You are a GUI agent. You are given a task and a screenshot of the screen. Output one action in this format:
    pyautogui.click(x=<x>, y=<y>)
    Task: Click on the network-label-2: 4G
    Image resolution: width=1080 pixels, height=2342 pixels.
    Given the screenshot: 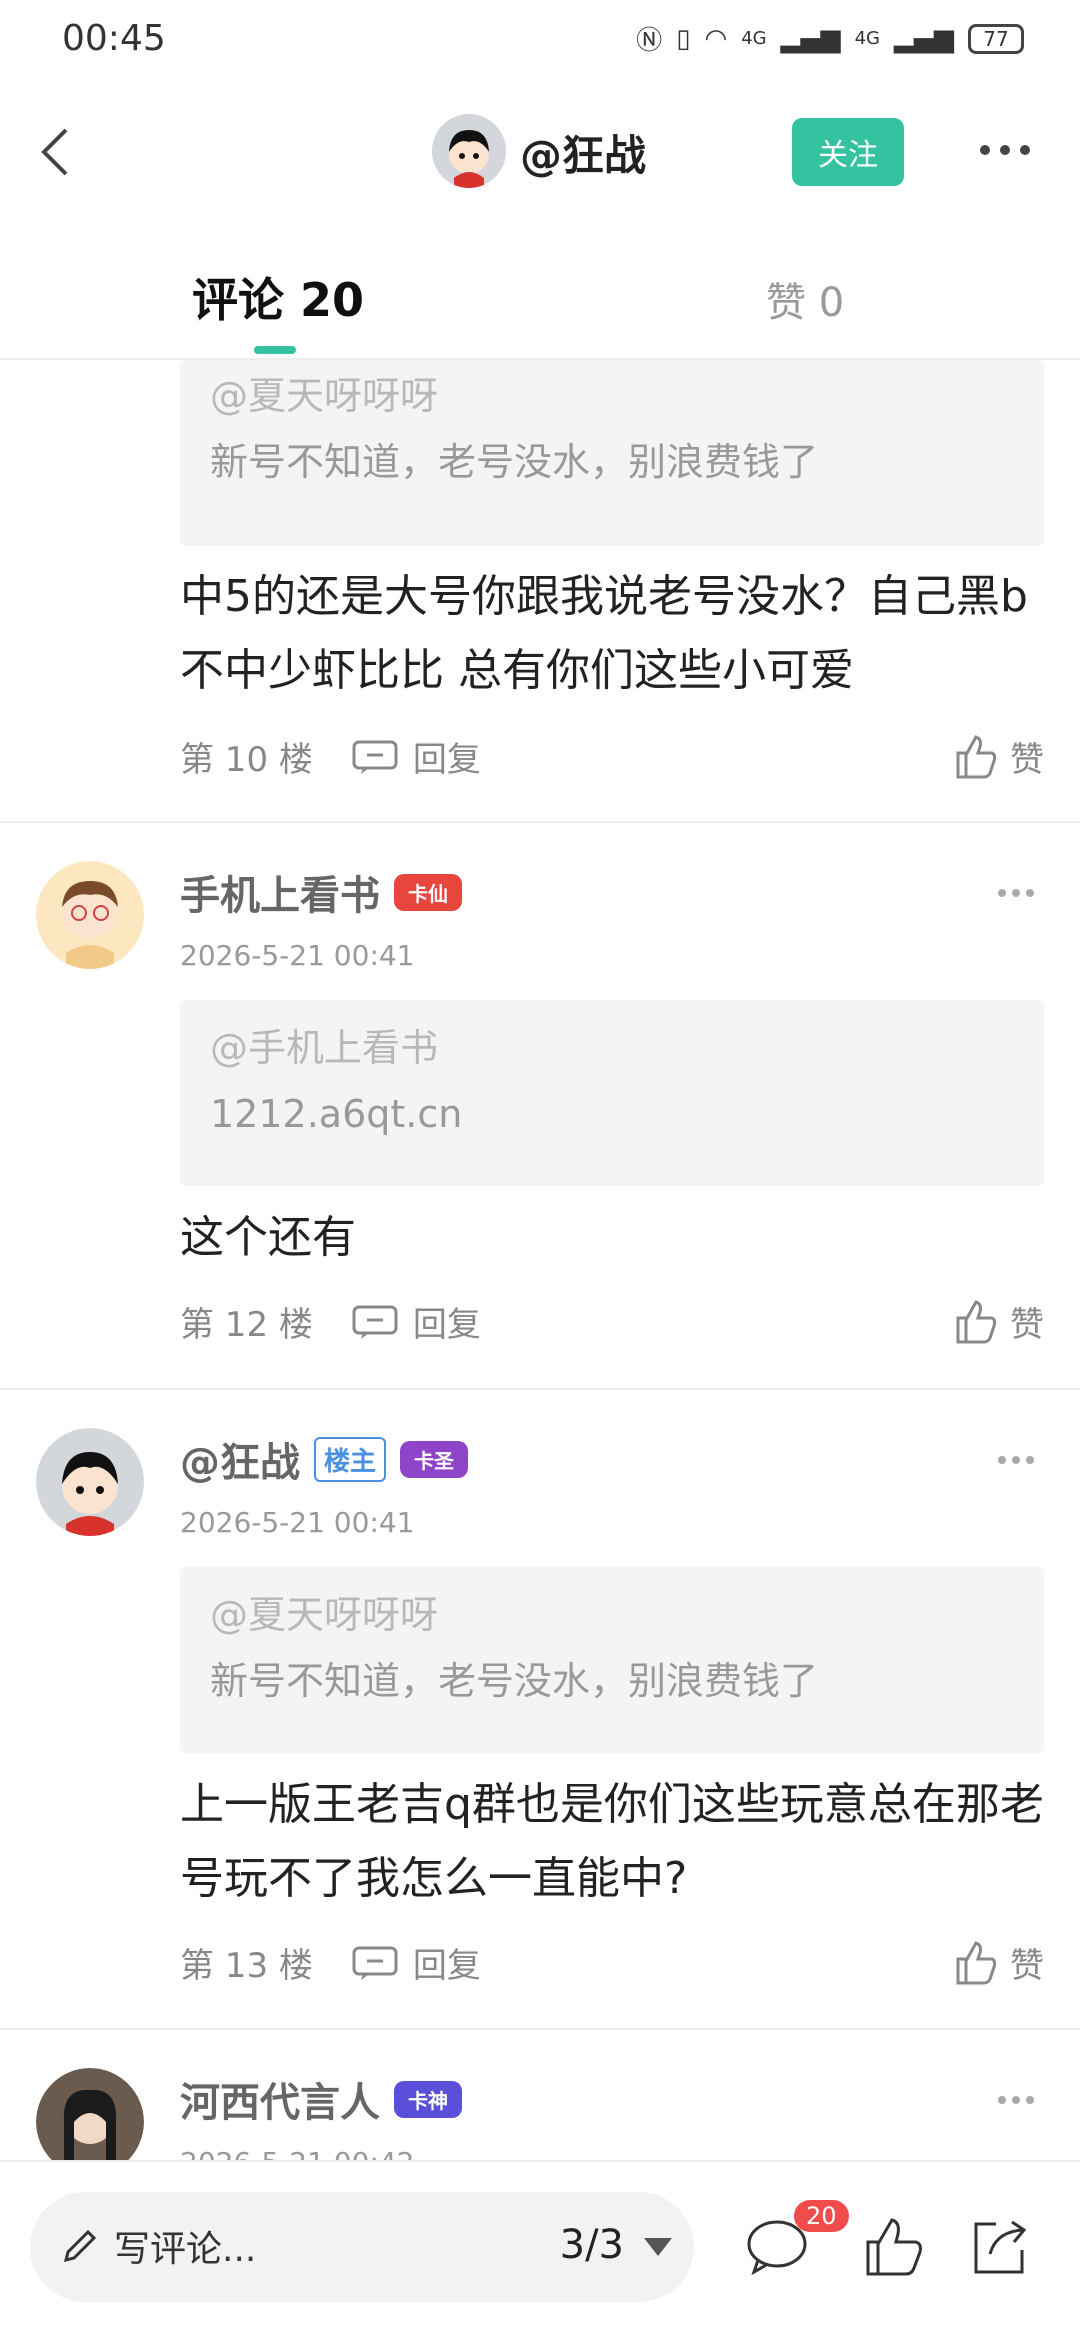 What is the action you would take?
    pyautogui.click(x=867, y=38)
    